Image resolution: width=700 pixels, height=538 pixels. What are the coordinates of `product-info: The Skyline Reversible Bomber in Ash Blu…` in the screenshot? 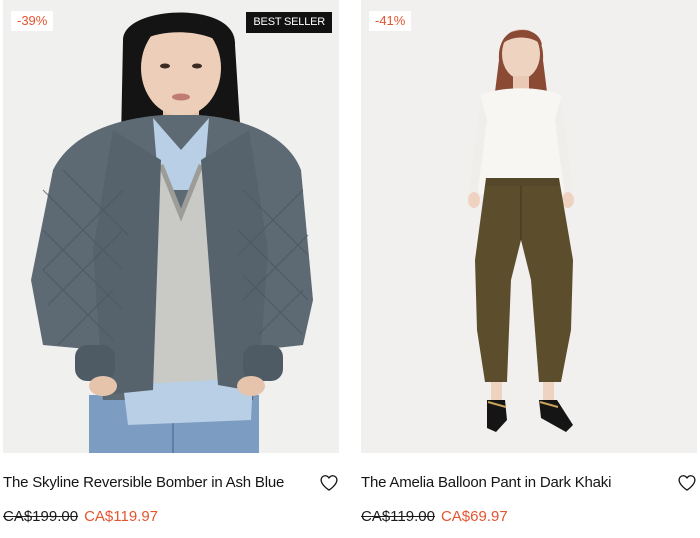 It's located at (171, 483).